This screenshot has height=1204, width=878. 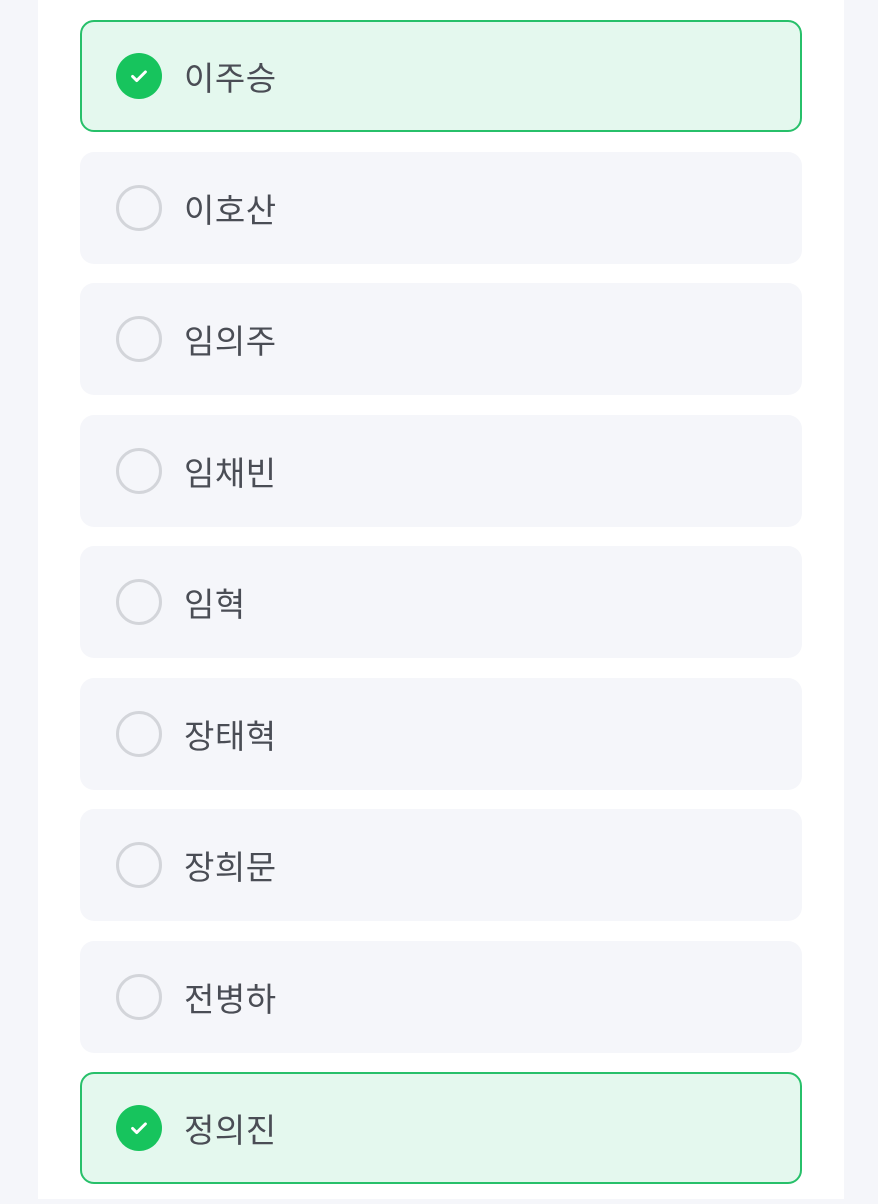 What do you see at coordinates (441, 76) in the screenshot?
I see `option-item: 이주승` at bounding box center [441, 76].